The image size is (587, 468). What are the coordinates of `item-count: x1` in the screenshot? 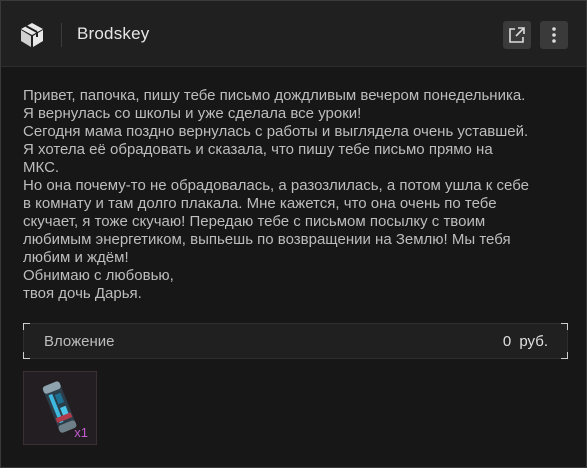 It's located at (81, 432).